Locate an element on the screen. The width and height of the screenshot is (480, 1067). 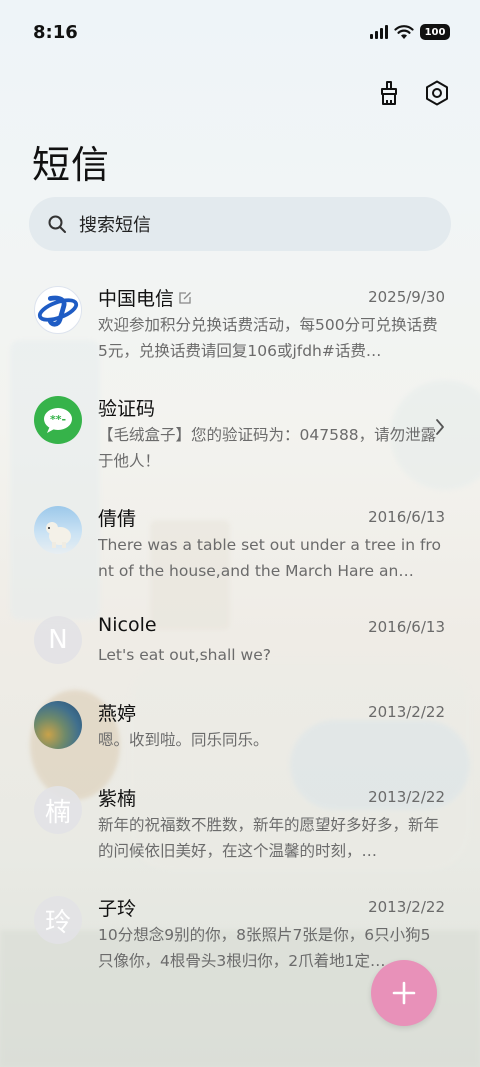
status-time: 8:16 is located at coordinates (55, 32).